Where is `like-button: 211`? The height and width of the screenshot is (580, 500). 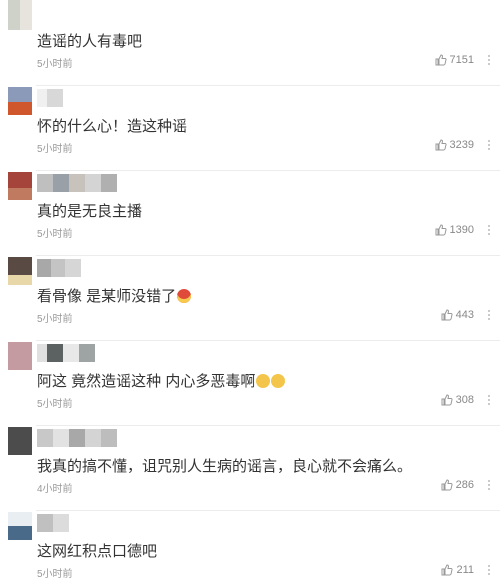
like-button: 211 is located at coordinates (457, 570).